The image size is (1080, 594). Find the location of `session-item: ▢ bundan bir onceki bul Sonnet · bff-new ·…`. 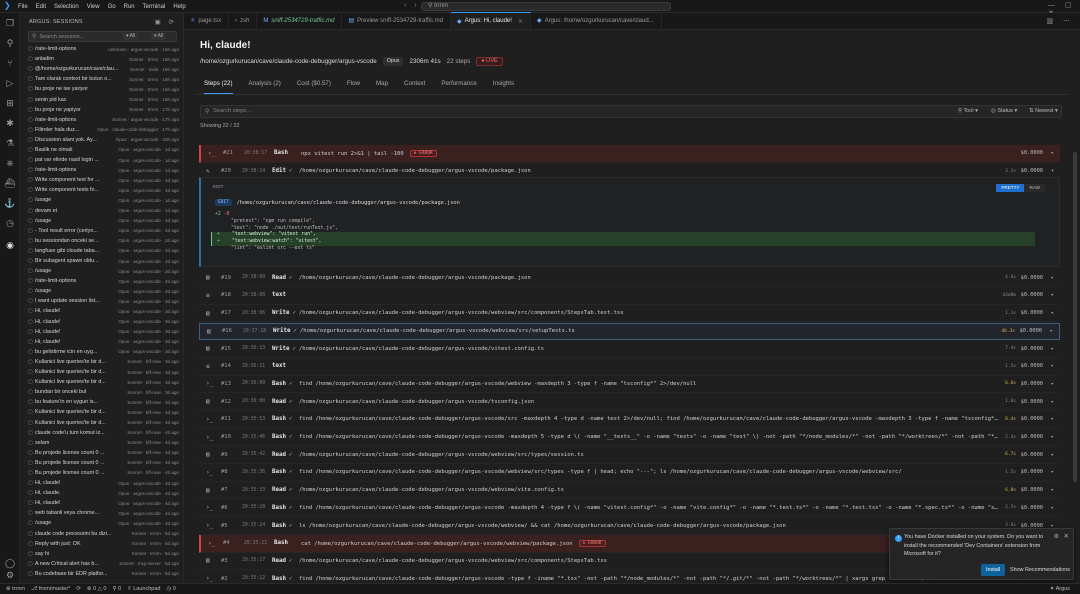

session-item: ▢ bundan bir onceki bul Sonnet · bff-new ·… is located at coordinates (101, 392).